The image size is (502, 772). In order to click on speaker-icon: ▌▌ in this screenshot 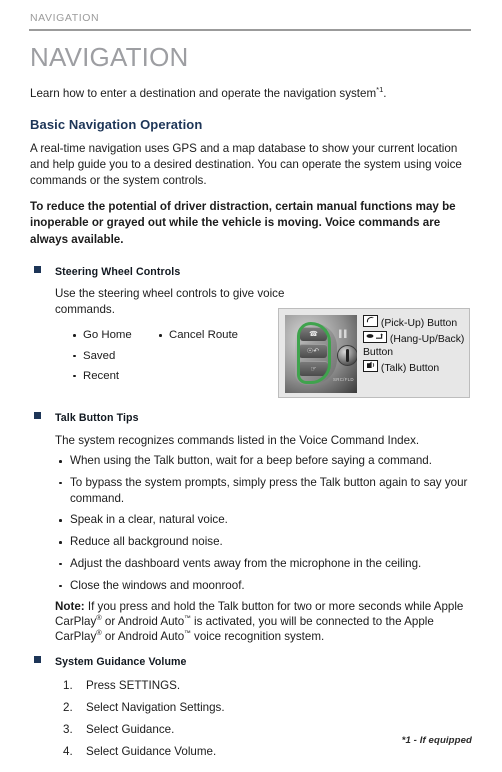, I will do `click(344, 334)`.